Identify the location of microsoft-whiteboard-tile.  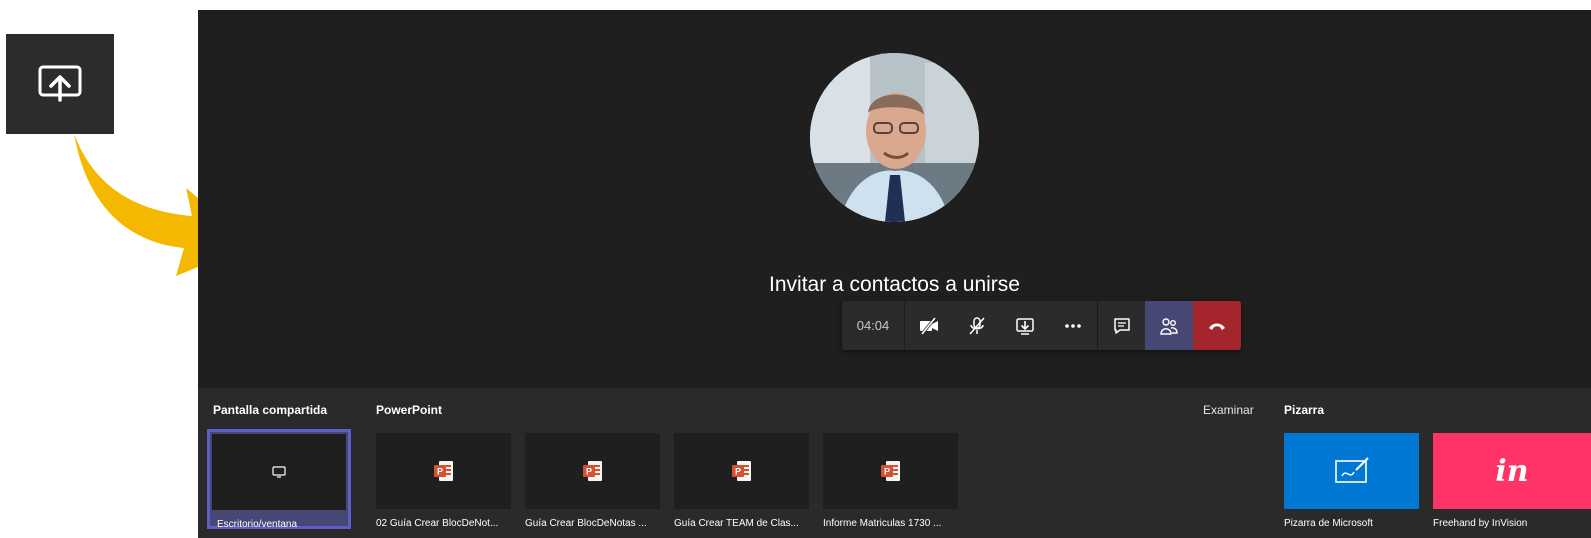
(1351, 471).